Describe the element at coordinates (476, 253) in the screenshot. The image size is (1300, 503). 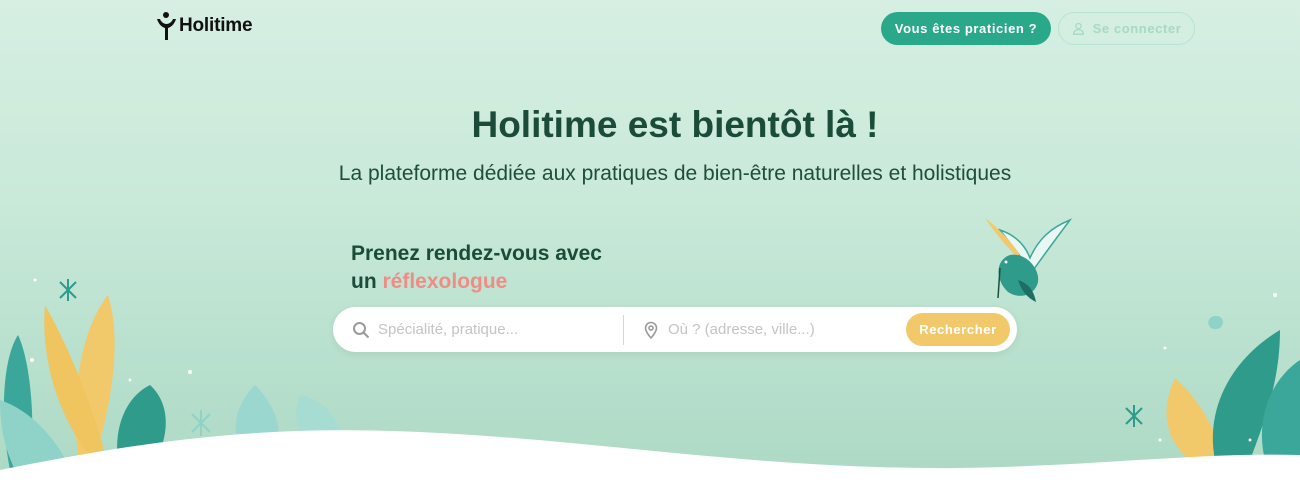
I see `booking-line1: Prenez rendez-vous avec` at that location.